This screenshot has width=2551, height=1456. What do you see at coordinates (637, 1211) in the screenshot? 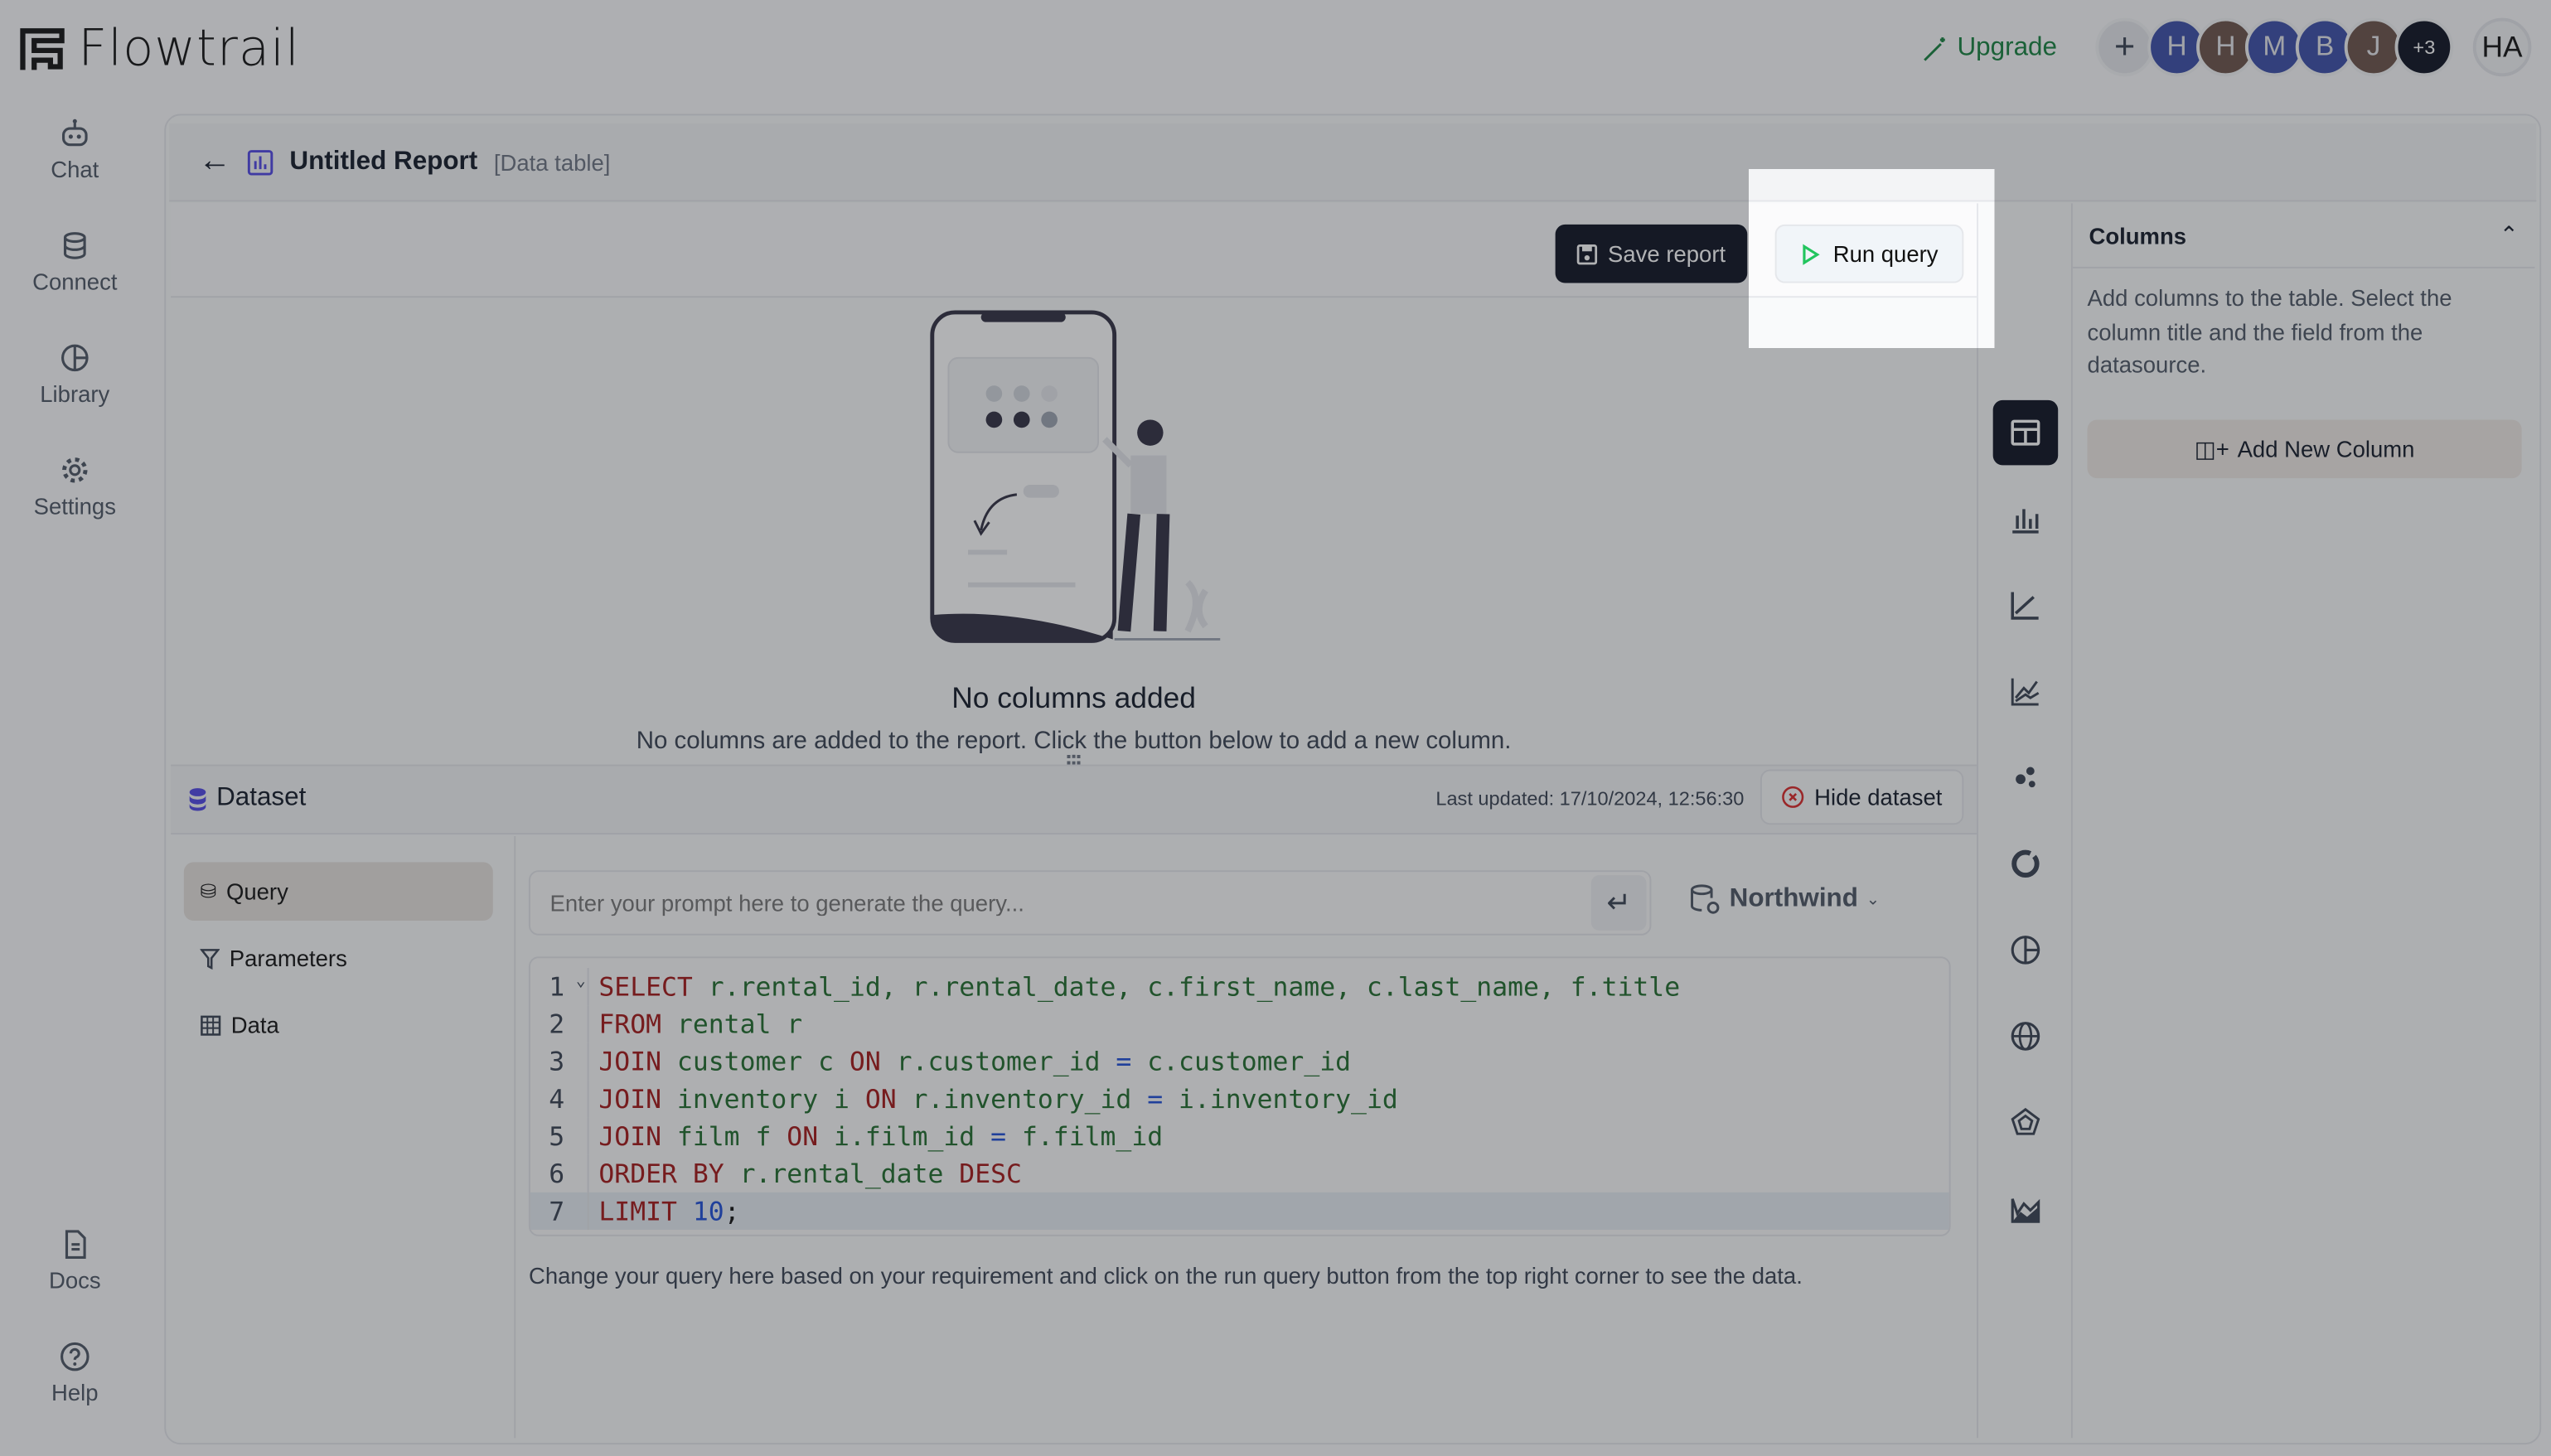
I see `code-token: LIMIT` at bounding box center [637, 1211].